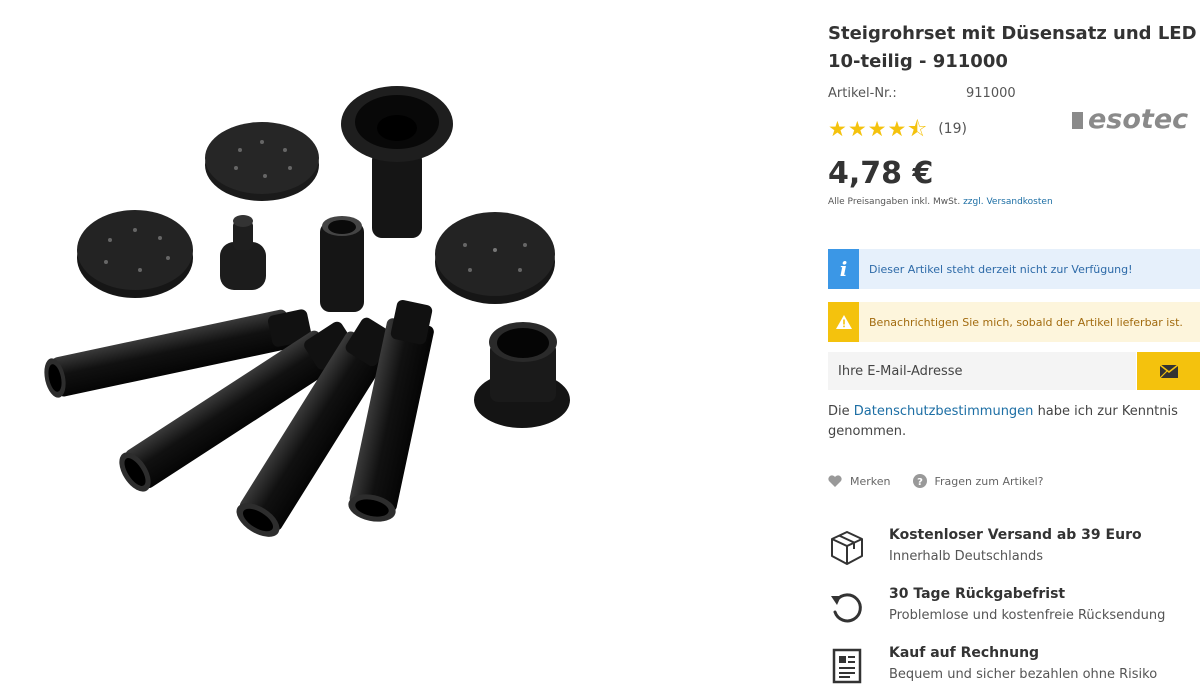  Describe the element at coordinates (1077, 120) in the screenshot. I see `brand-mark-icon` at that location.